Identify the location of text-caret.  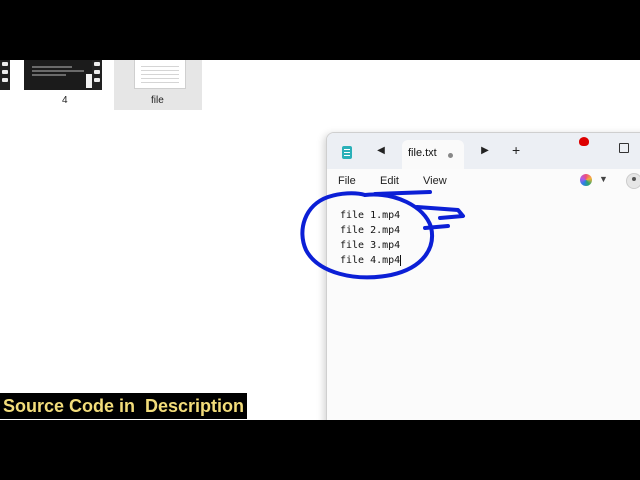
(401, 260).